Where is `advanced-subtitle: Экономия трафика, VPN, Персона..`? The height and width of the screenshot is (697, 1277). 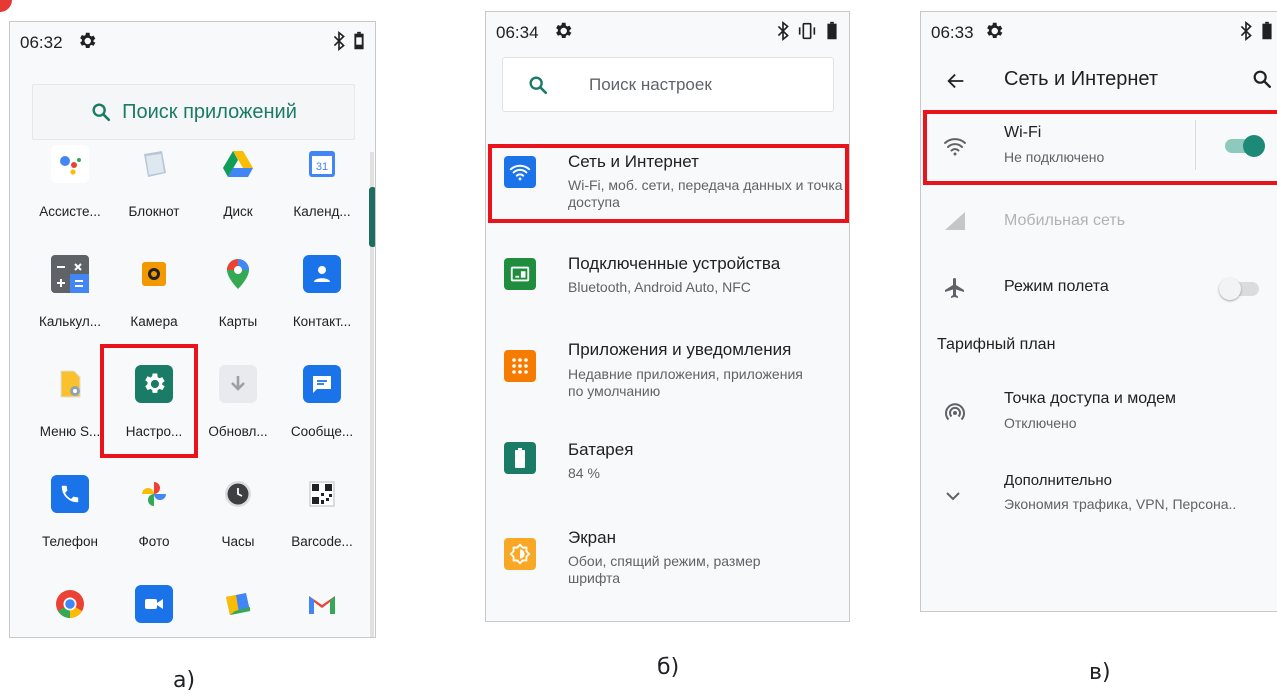
advanced-subtitle: Экономия трафика, VPN, Персона.. is located at coordinates (1120, 504).